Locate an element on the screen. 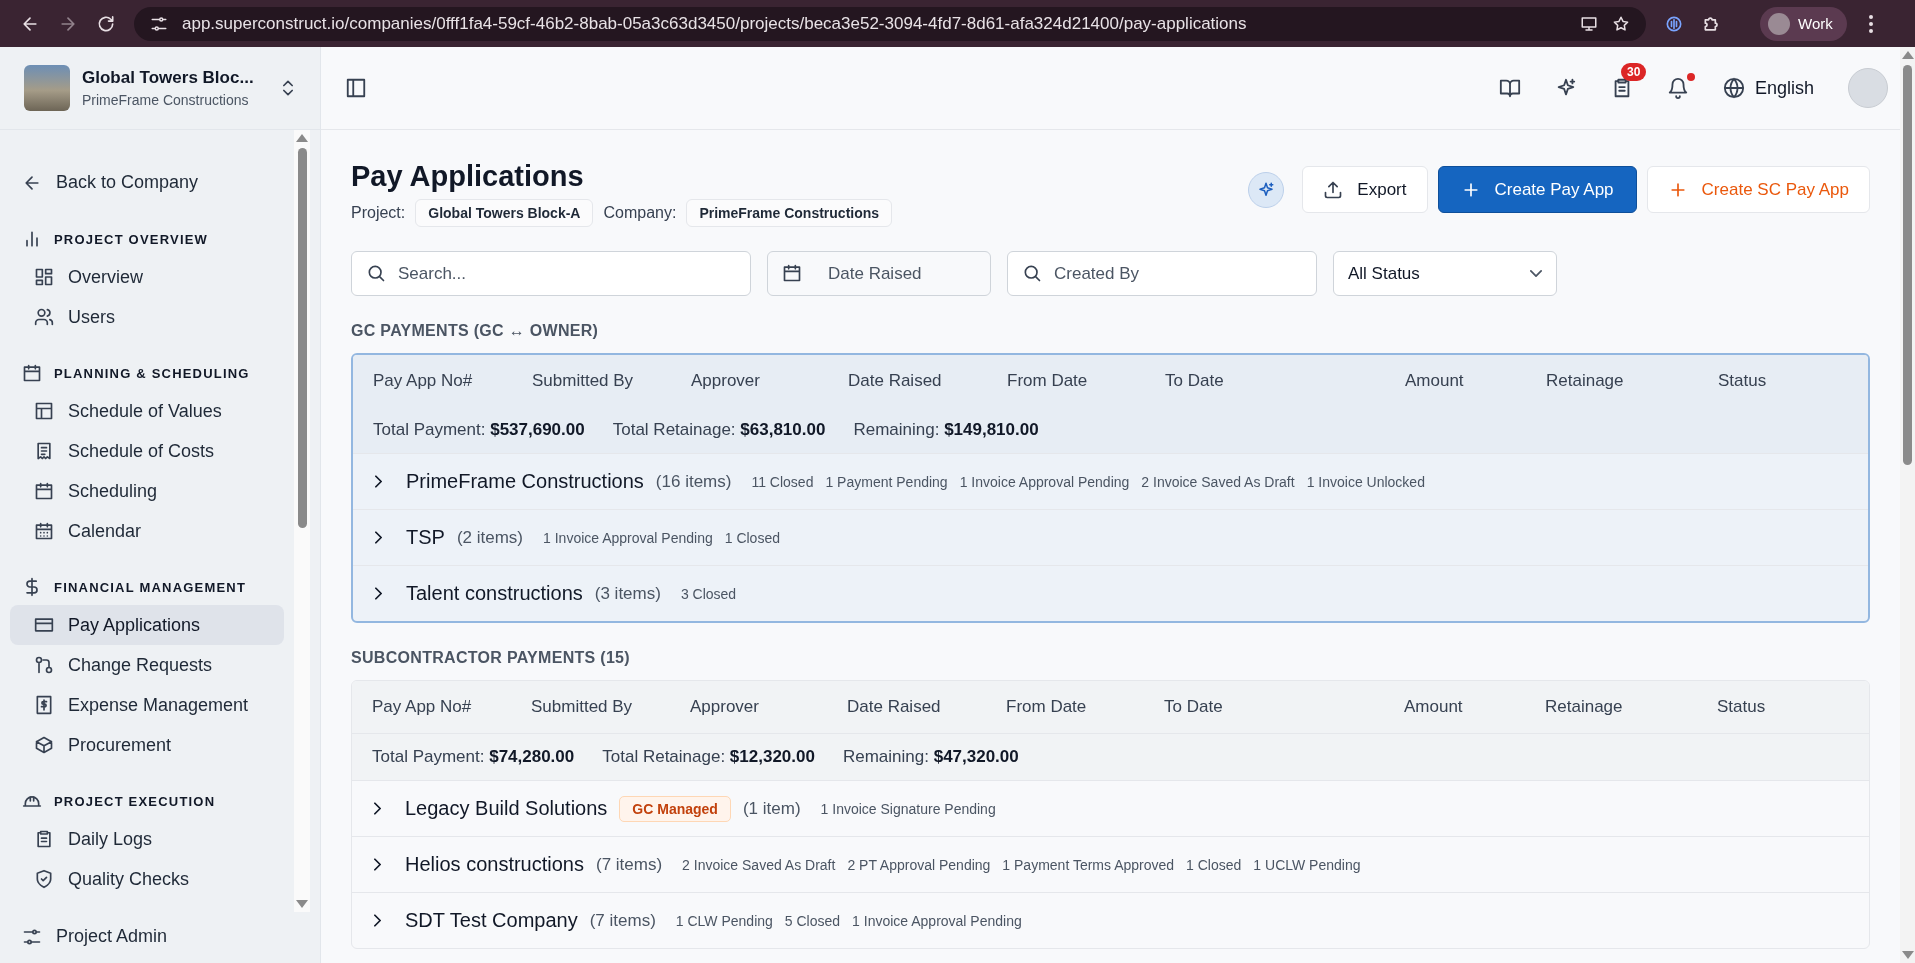  sidebar-item: Pay Applications is located at coordinates (147, 625).